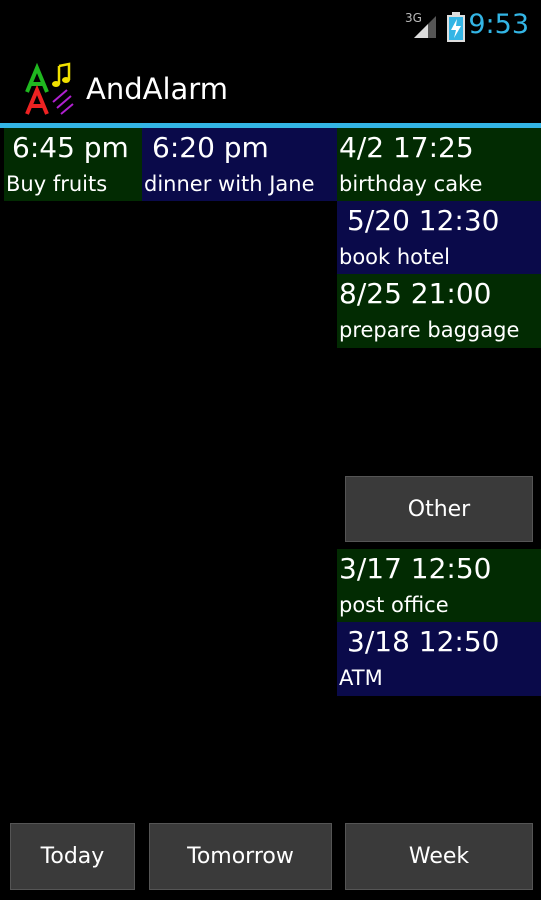 This screenshot has height=900, width=541. I want to click on alarm-label: dinner with Jane, so click(229, 184).